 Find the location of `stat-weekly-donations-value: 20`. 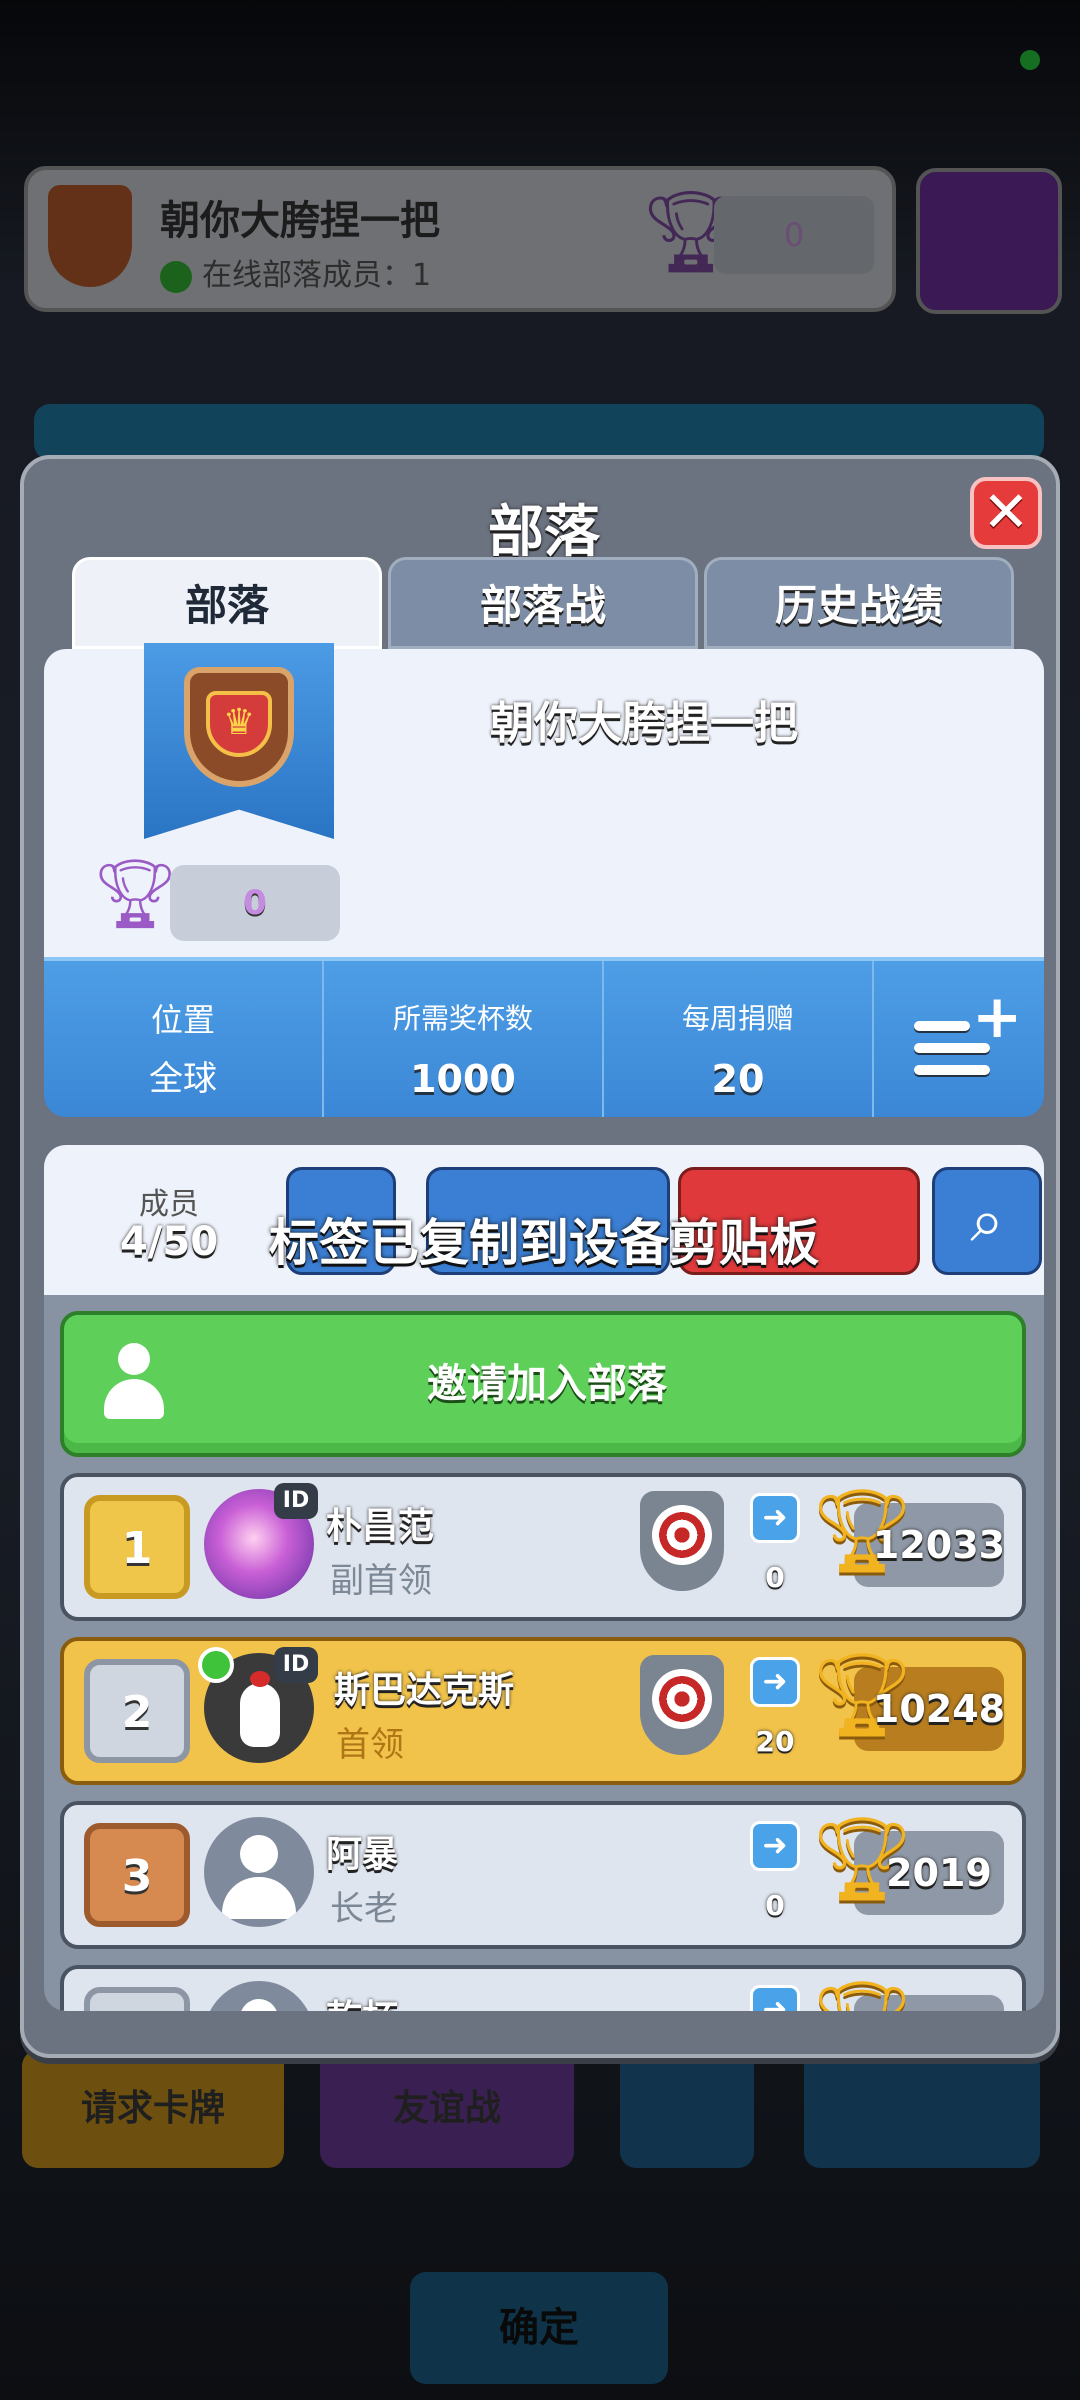

stat-weekly-donations-value: 20 is located at coordinates (738, 1079).